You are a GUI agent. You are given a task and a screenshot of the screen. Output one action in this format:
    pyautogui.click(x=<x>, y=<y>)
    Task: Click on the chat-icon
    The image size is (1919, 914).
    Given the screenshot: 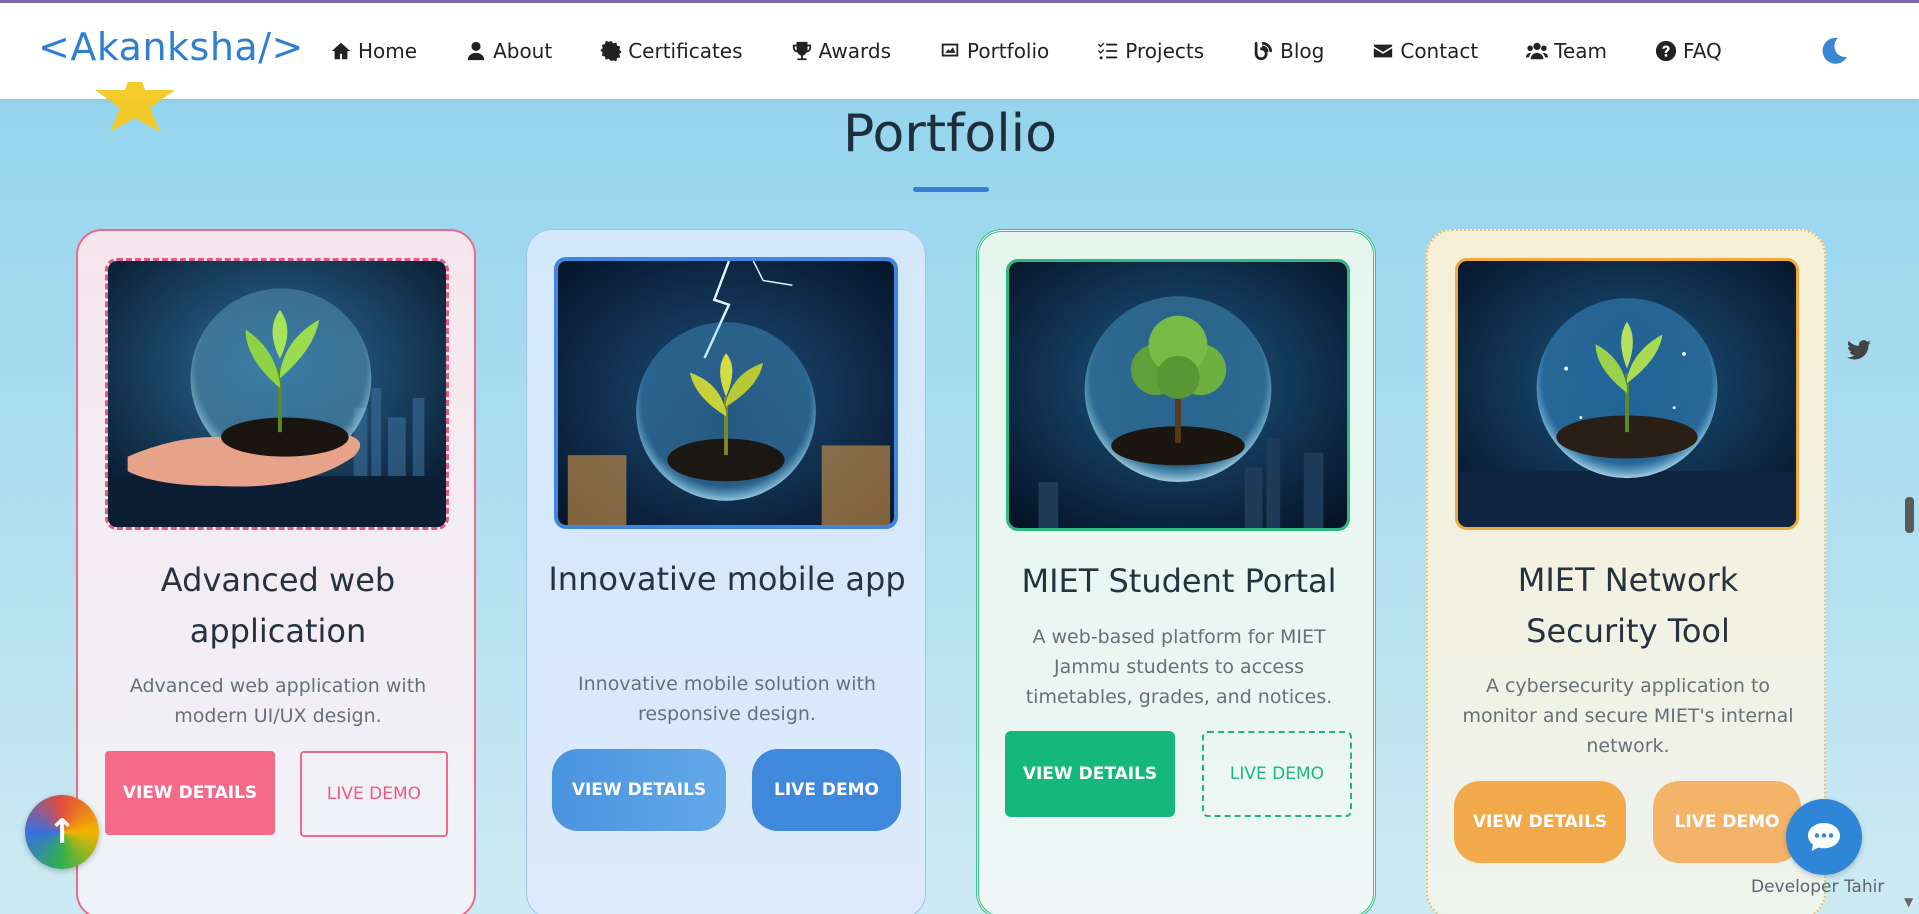 What is the action you would take?
    pyautogui.click(x=1824, y=837)
    